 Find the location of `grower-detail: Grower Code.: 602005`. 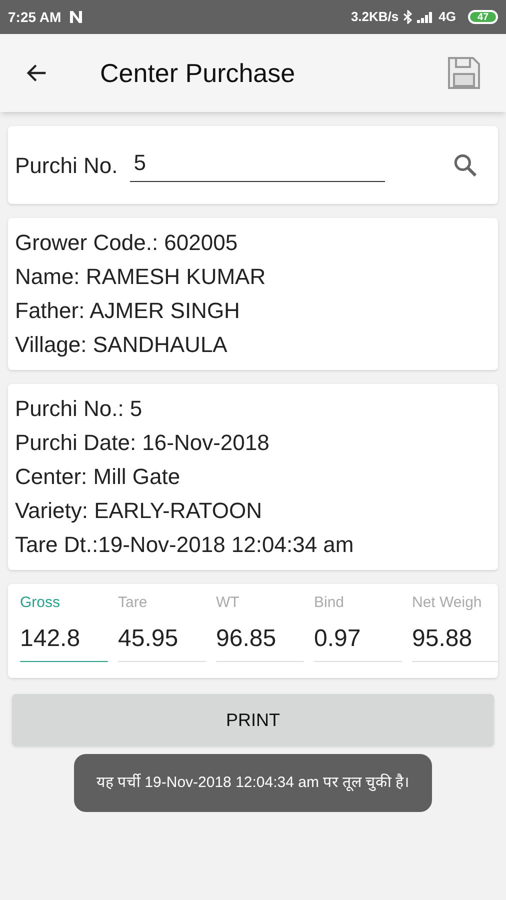

grower-detail: Grower Code.: 602005 is located at coordinates (127, 243).